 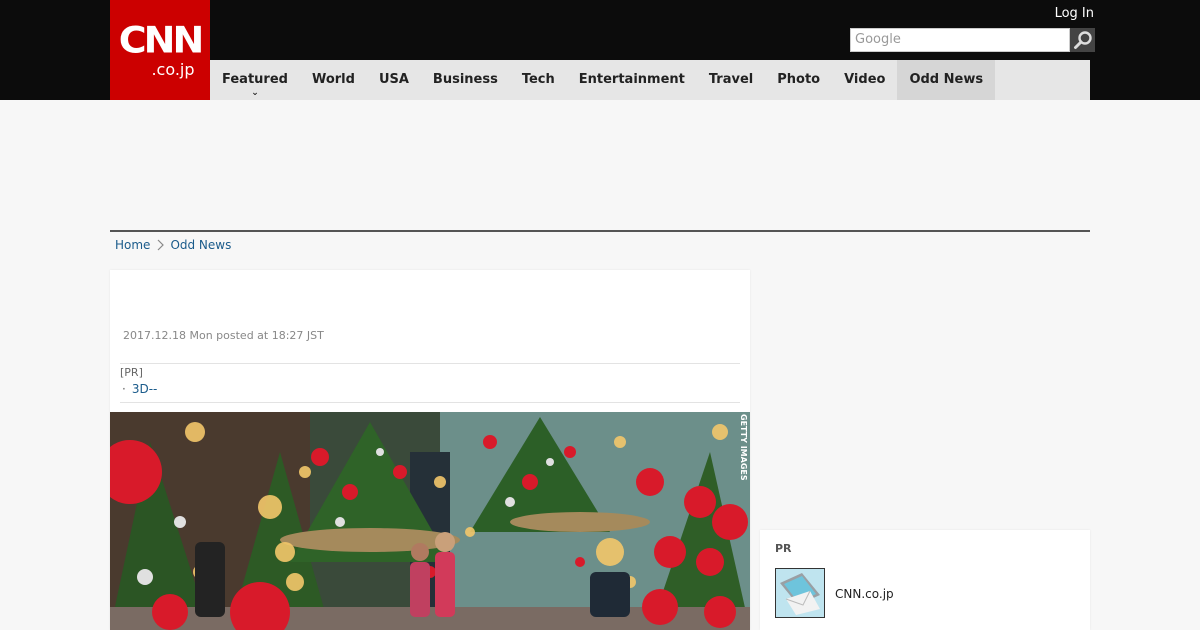 What do you see at coordinates (465, 80) in the screenshot?
I see `nav-business: Business` at bounding box center [465, 80].